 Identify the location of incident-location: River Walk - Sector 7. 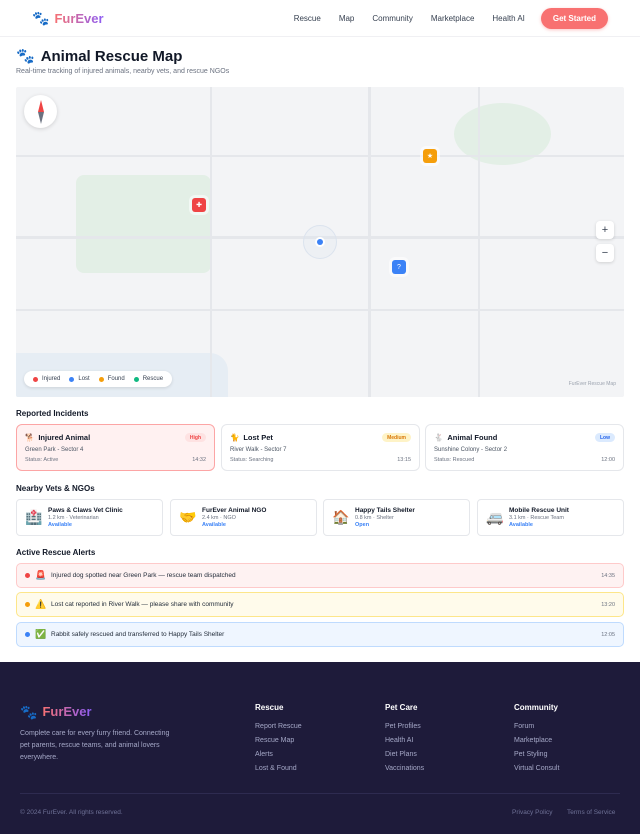
(258, 450).